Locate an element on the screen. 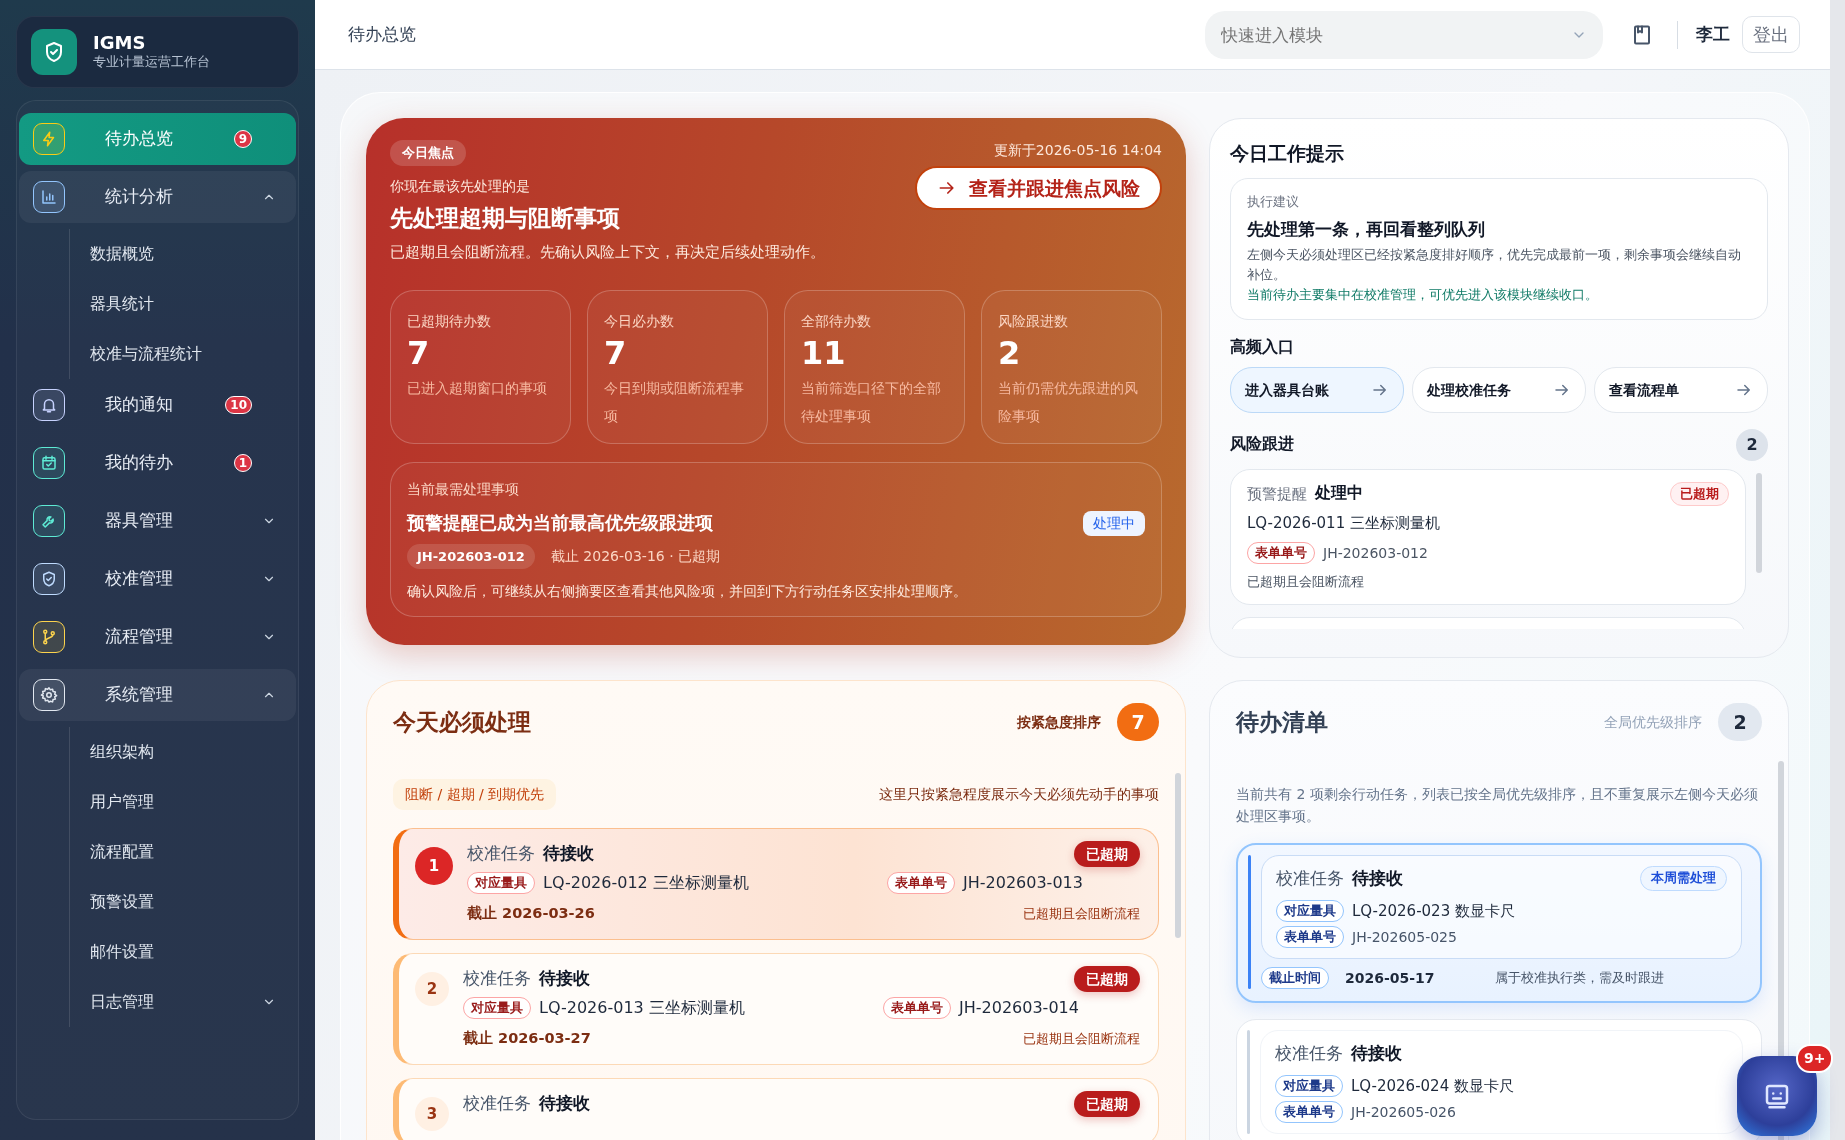 The height and width of the screenshot is (1140, 1845). nav-item: 我的待办 1 is located at coordinates (157, 463).